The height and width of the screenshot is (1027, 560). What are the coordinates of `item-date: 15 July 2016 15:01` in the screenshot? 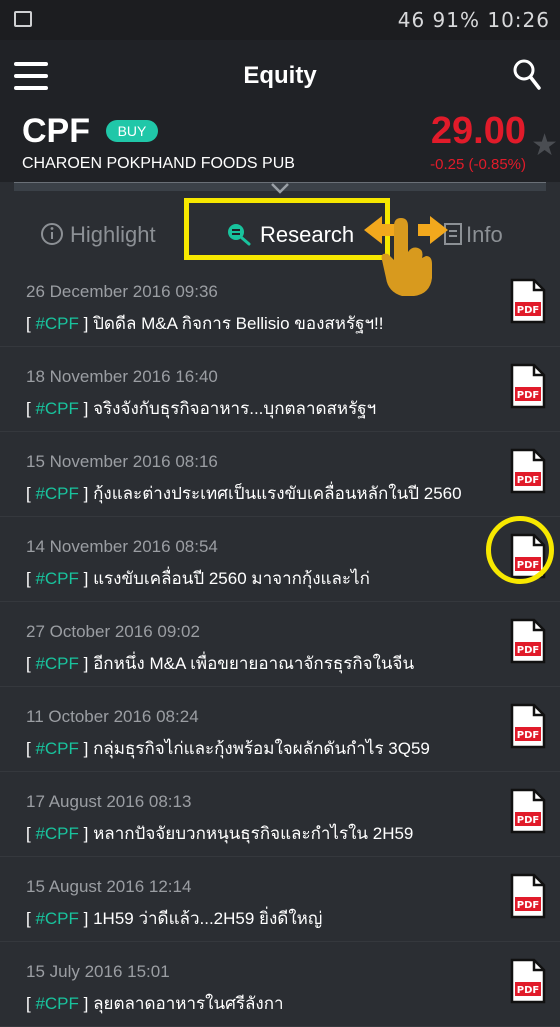 It's located at (98, 971).